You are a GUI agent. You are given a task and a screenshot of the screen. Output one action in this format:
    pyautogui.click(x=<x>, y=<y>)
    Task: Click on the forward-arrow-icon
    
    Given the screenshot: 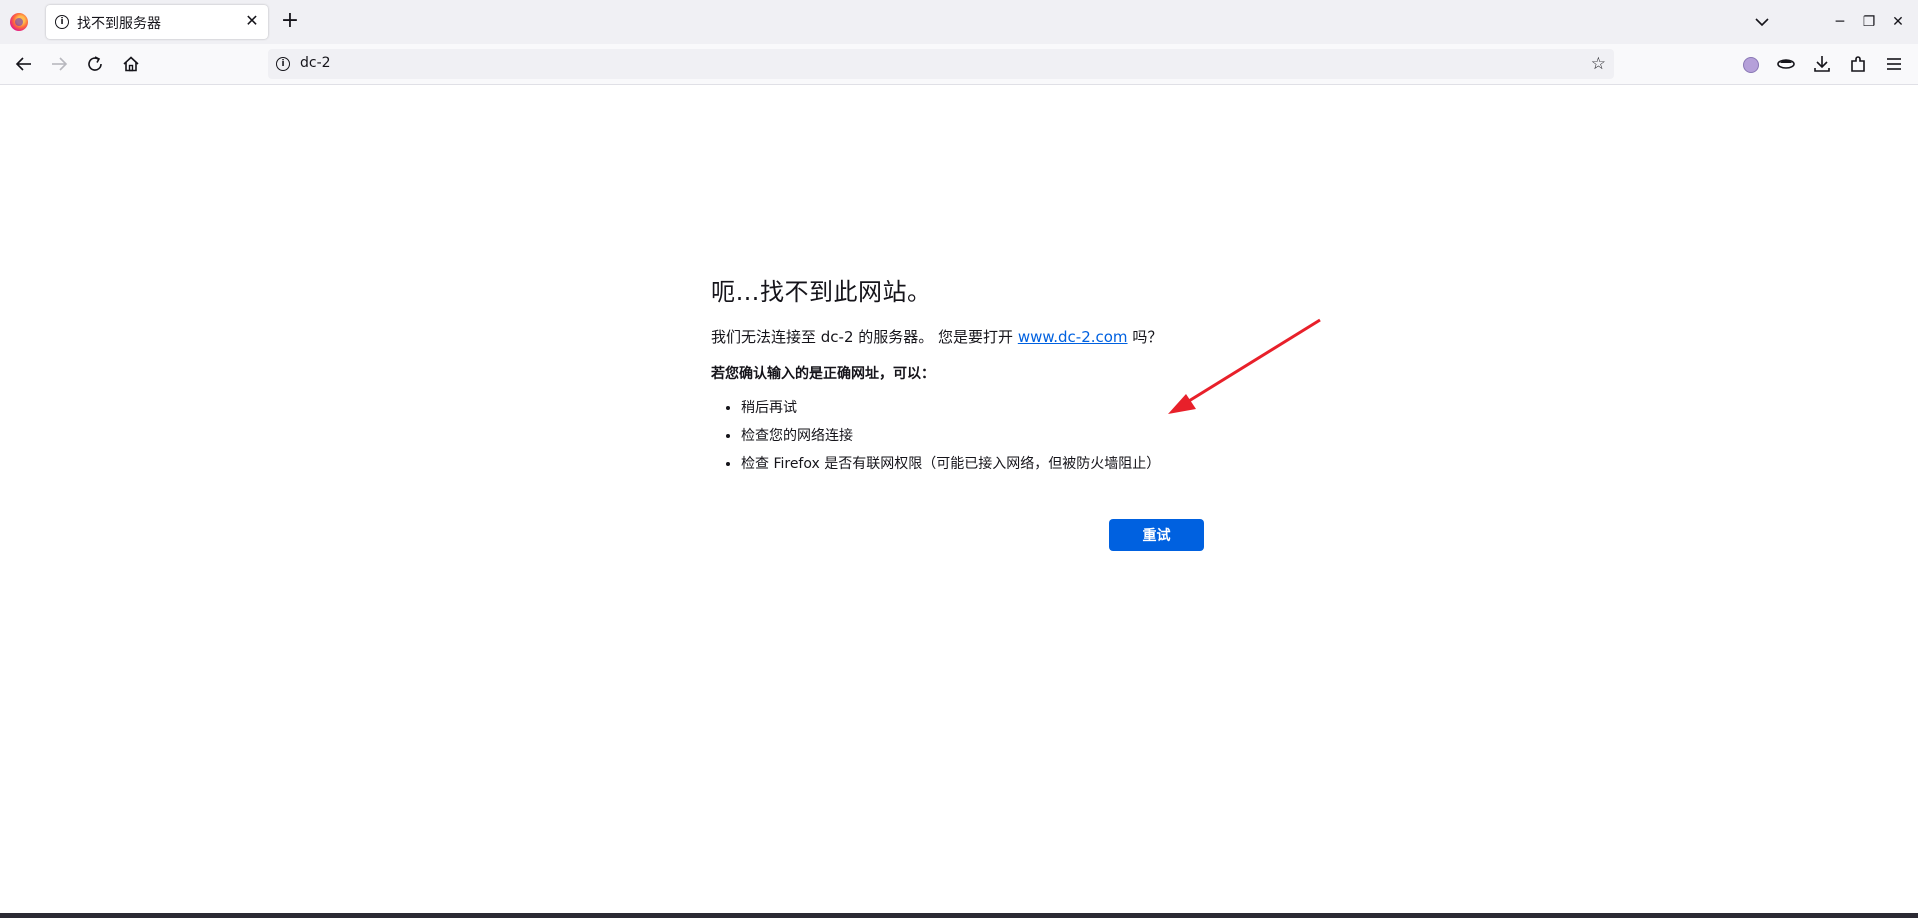 What is the action you would take?
    pyautogui.click(x=59, y=64)
    